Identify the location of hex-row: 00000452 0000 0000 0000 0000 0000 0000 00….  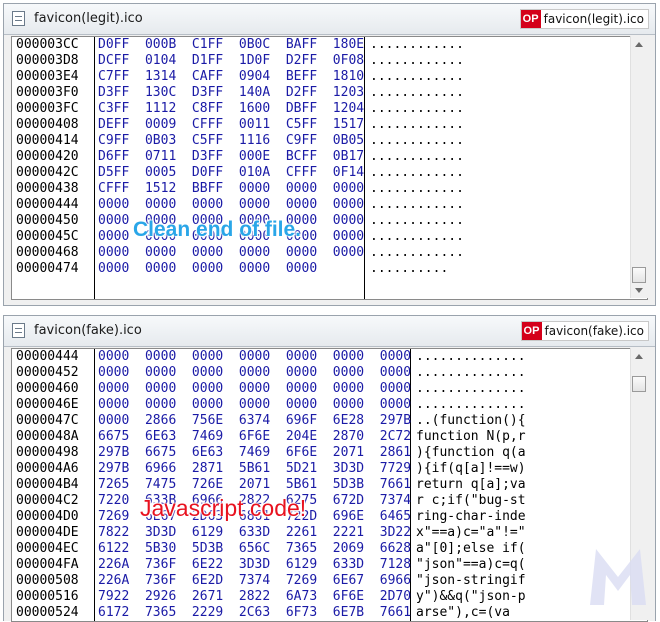
(329, 373).